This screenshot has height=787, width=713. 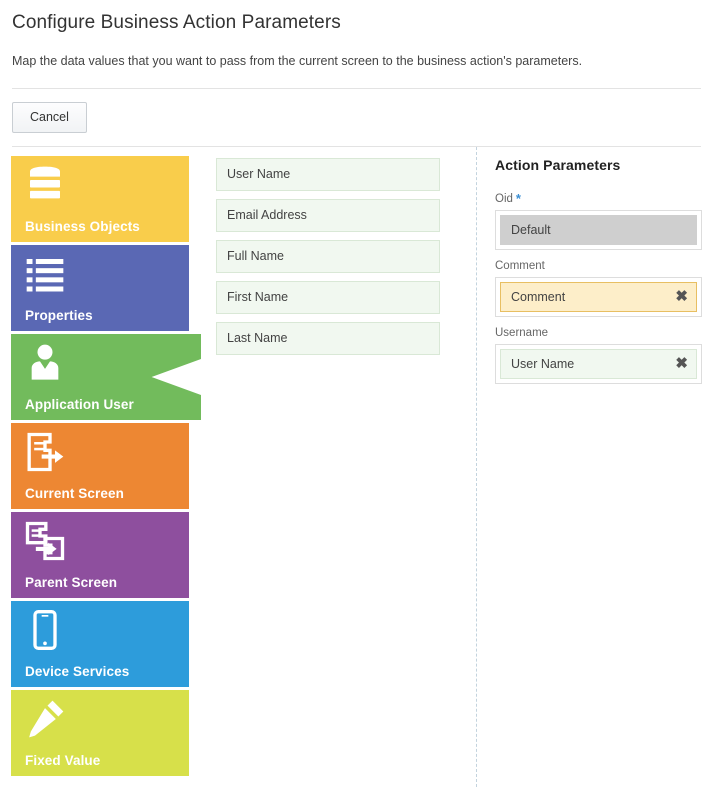 What do you see at coordinates (63, 760) in the screenshot?
I see `source-tile-label: Fixed Value` at bounding box center [63, 760].